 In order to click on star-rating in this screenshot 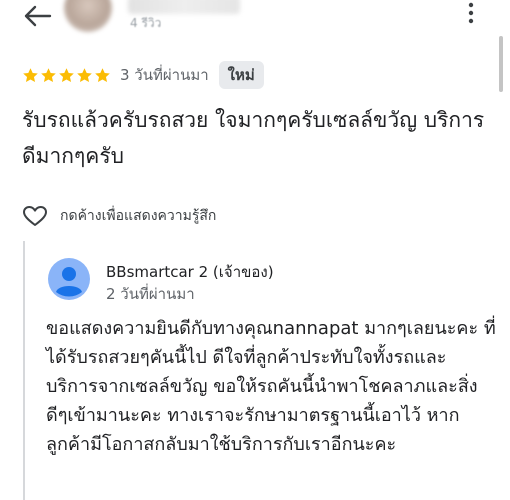, I will do `click(67, 75)`.